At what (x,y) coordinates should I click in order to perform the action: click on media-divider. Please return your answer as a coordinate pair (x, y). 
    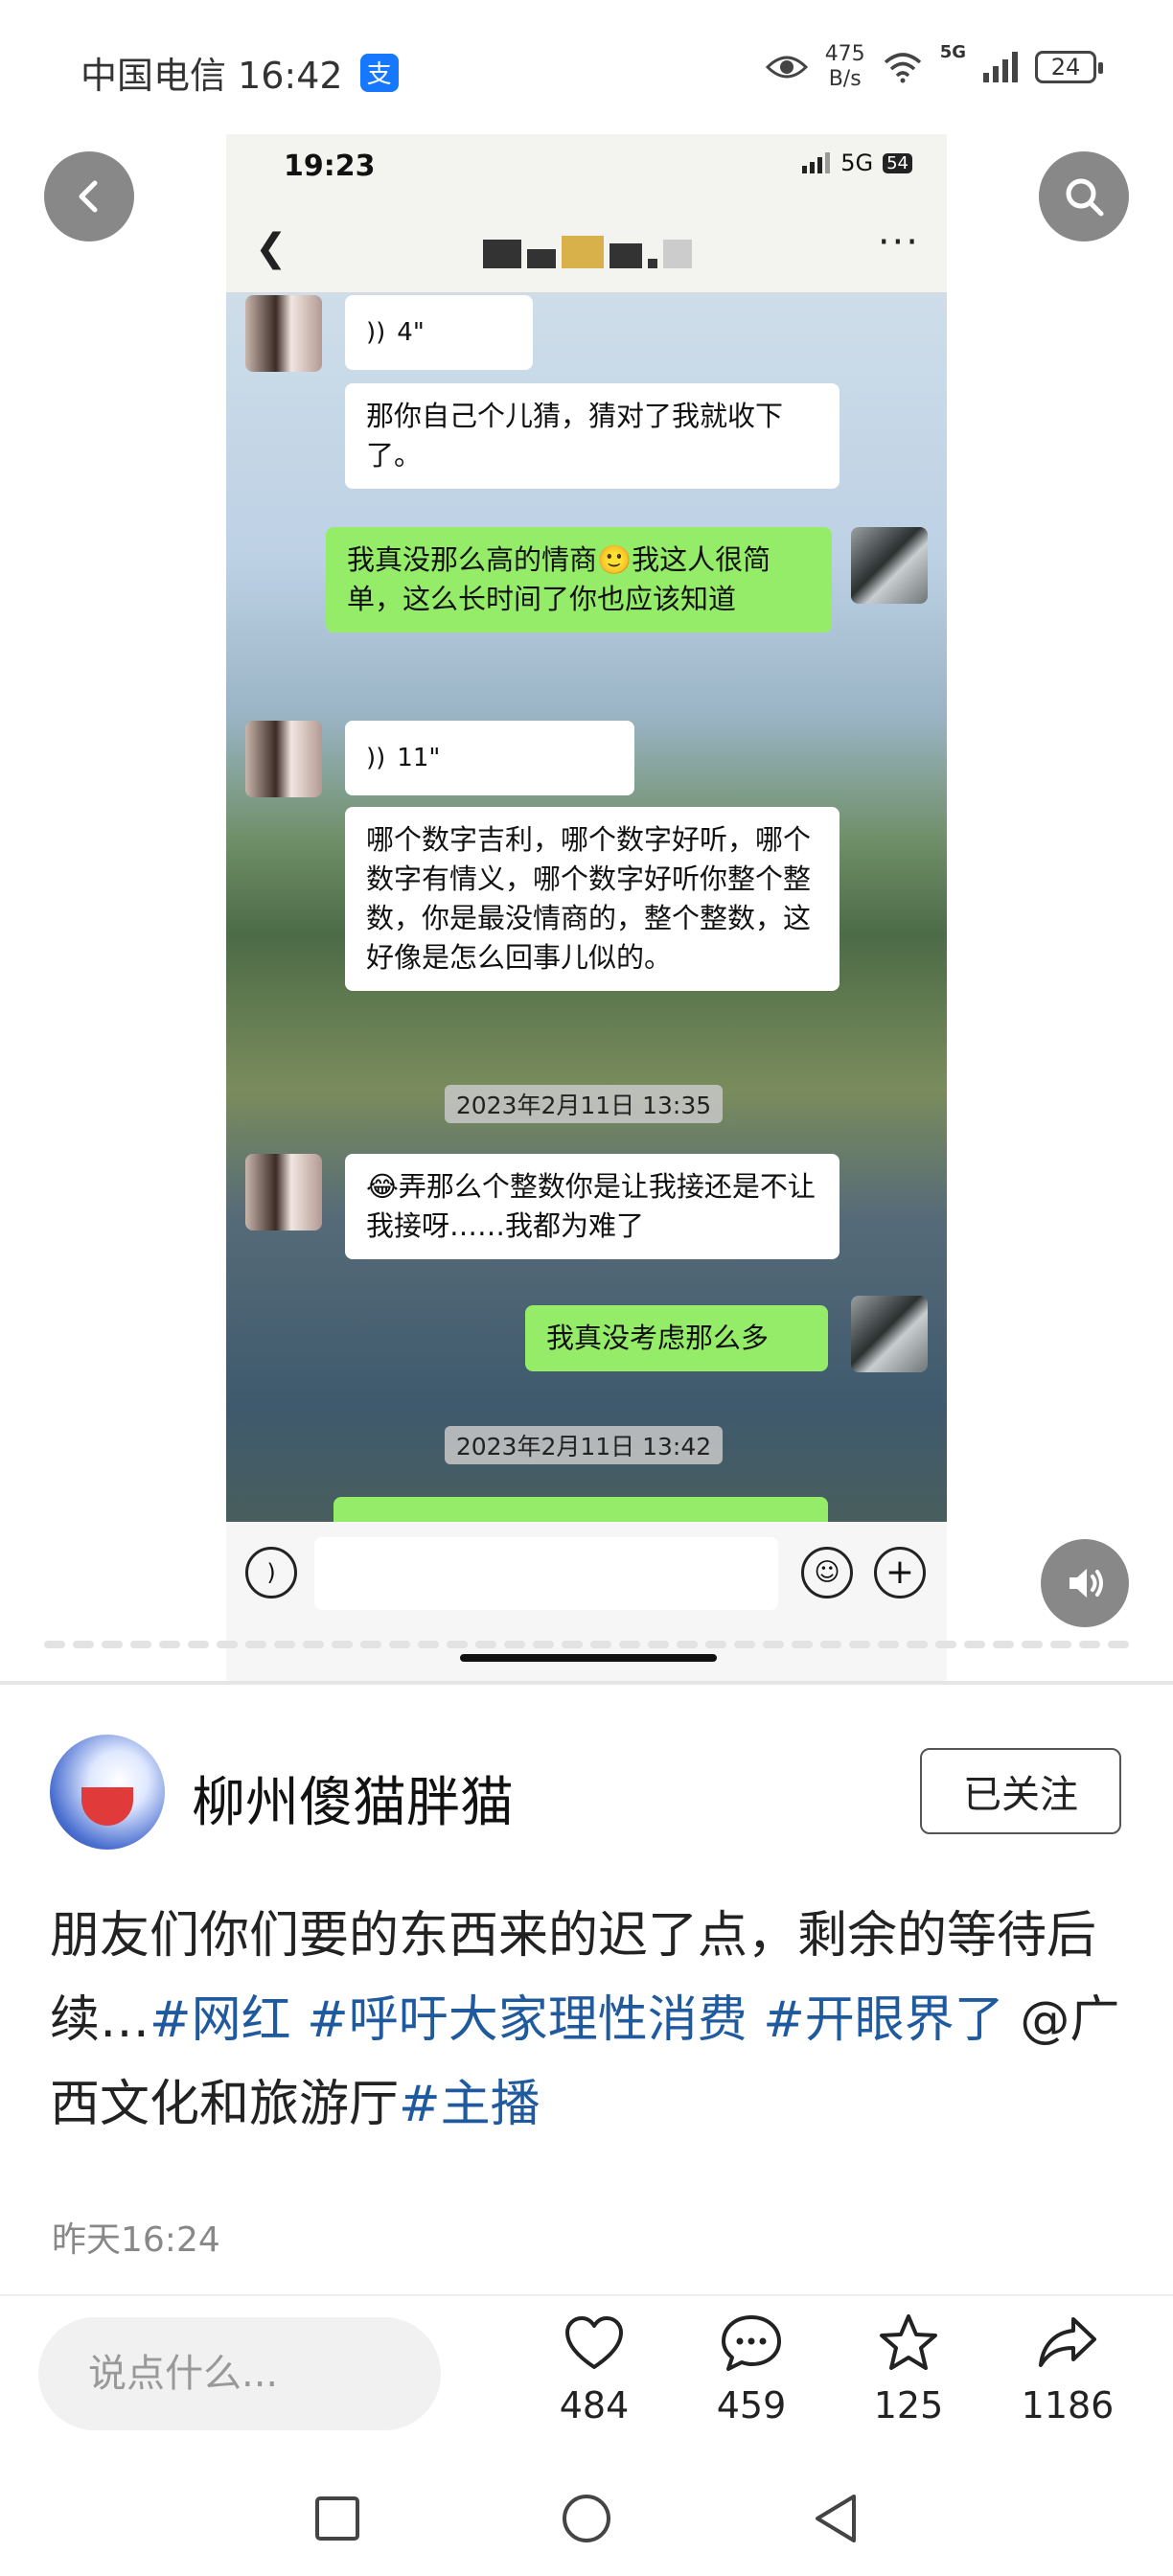
    Looking at the image, I should click on (586, 1683).